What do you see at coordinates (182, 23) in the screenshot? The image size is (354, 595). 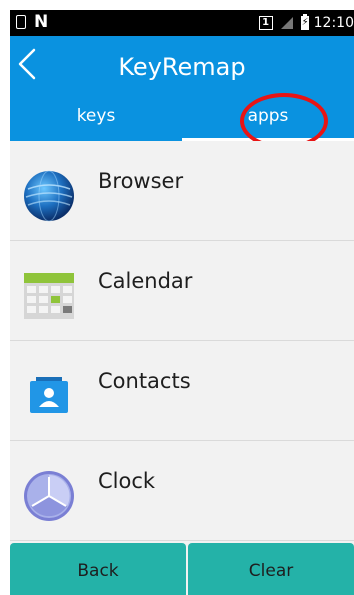 I see `status-bar: N 1 ⚡ 12:10` at bounding box center [182, 23].